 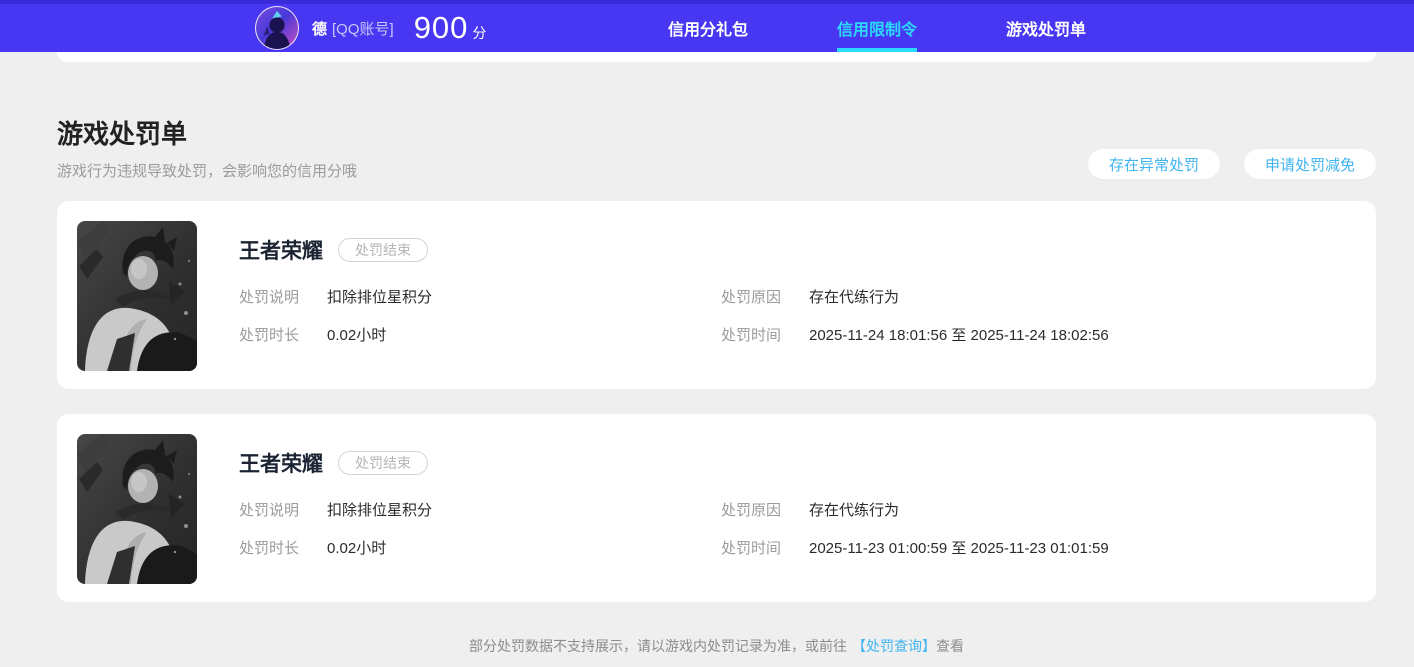 What do you see at coordinates (363, 29) in the screenshot?
I see `account-type-label: [QQ账号]` at bounding box center [363, 29].